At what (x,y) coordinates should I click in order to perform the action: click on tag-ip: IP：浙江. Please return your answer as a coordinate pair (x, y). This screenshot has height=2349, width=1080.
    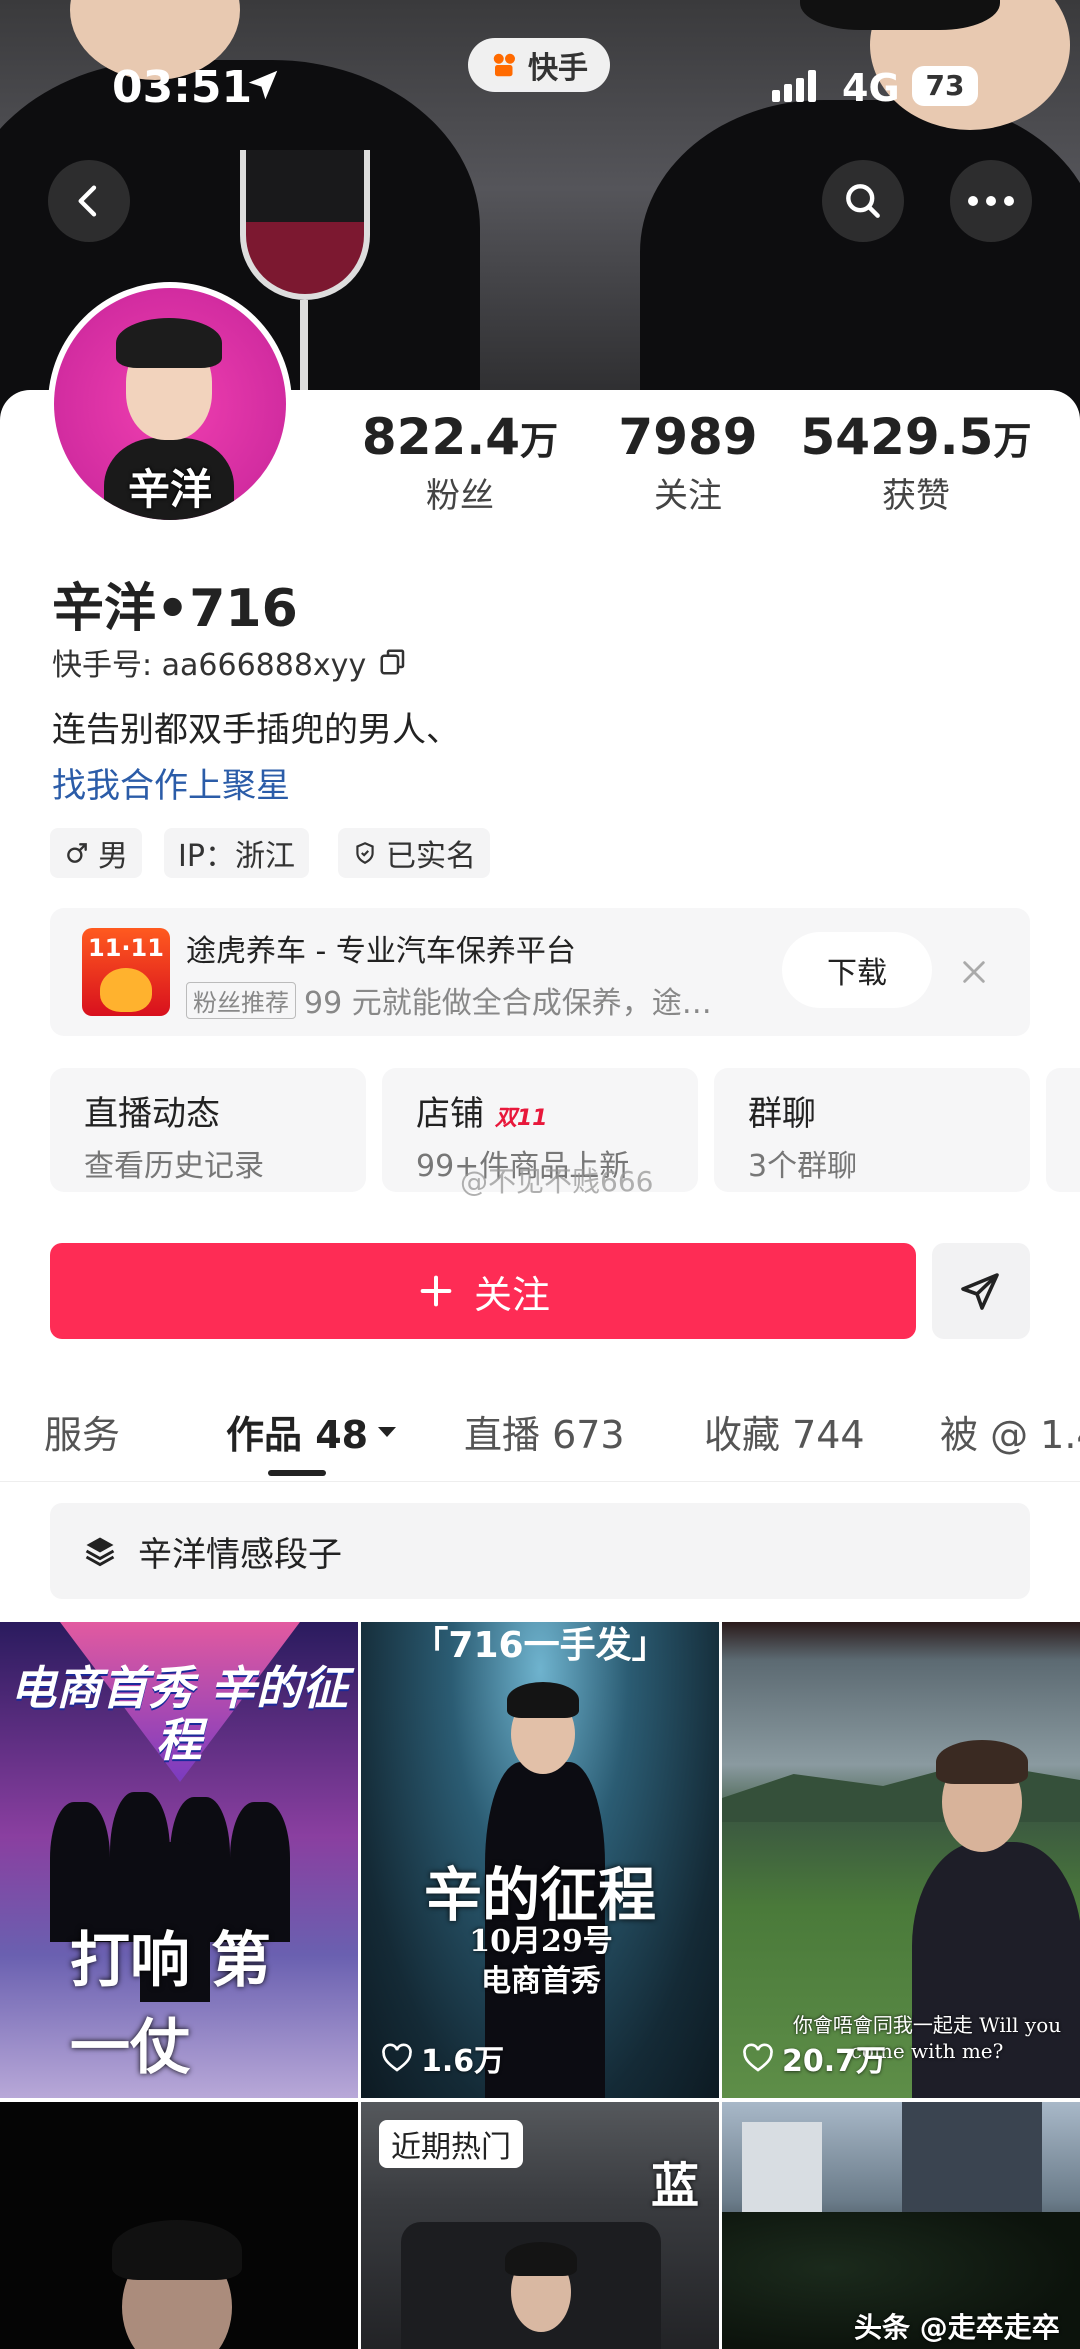
    Looking at the image, I should click on (236, 853).